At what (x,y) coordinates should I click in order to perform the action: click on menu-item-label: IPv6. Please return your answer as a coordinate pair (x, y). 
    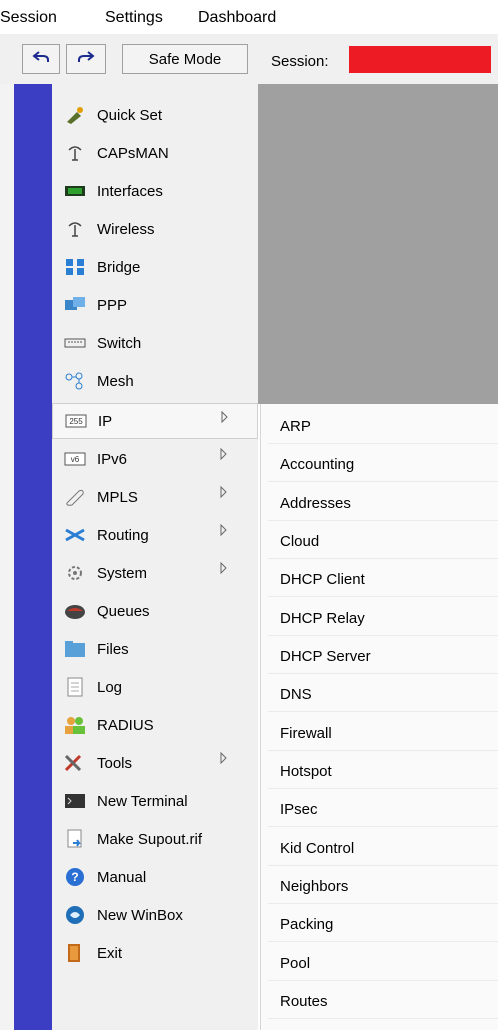
    Looking at the image, I should click on (112, 459).